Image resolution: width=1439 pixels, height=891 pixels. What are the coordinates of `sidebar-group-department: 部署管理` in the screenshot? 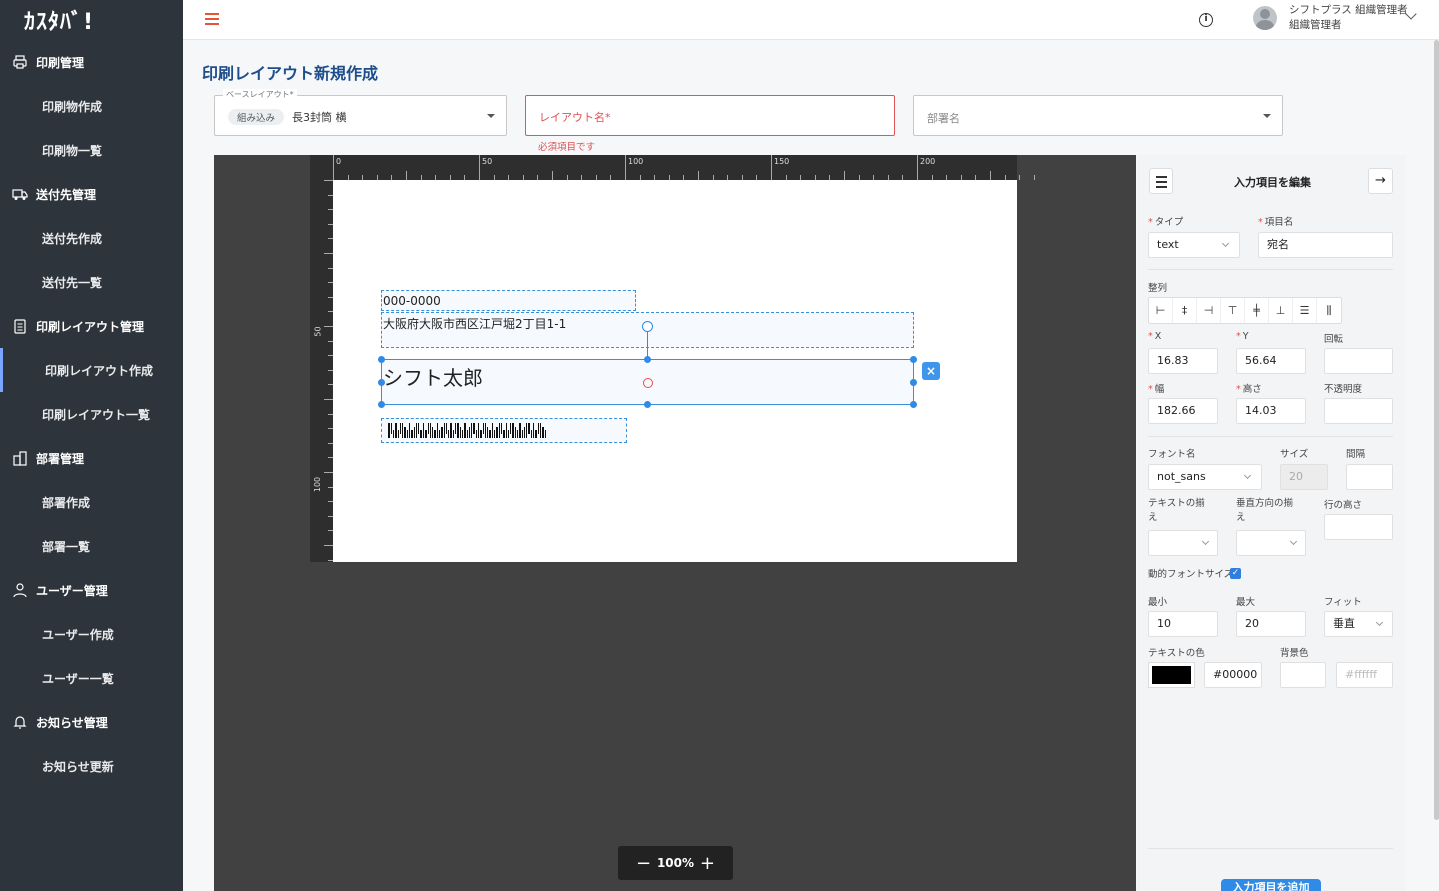 It's located at (91, 458).